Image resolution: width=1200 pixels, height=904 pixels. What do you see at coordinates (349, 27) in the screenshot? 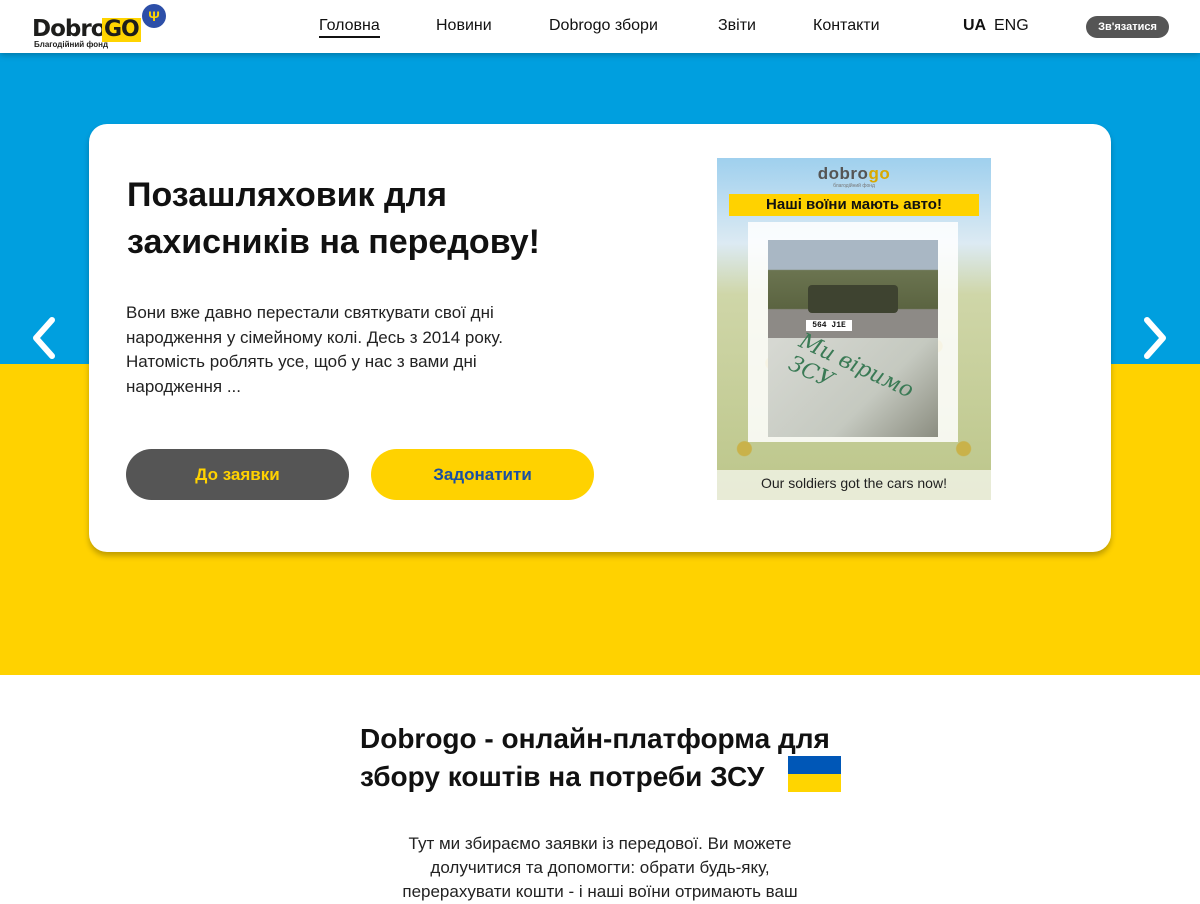
I see `nav-home: Головна` at bounding box center [349, 27].